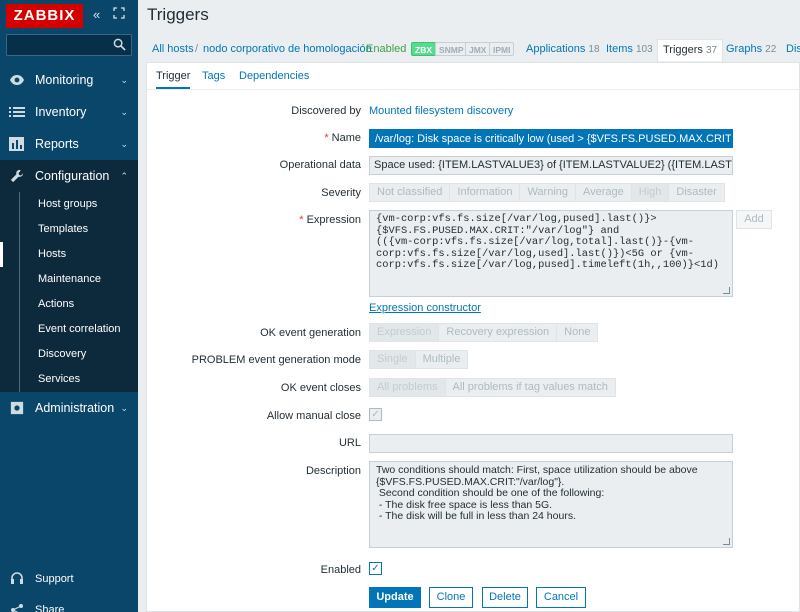 The height and width of the screenshot is (612, 800). What do you see at coordinates (603, 192) in the screenshot?
I see `severity-average: Average` at bounding box center [603, 192].